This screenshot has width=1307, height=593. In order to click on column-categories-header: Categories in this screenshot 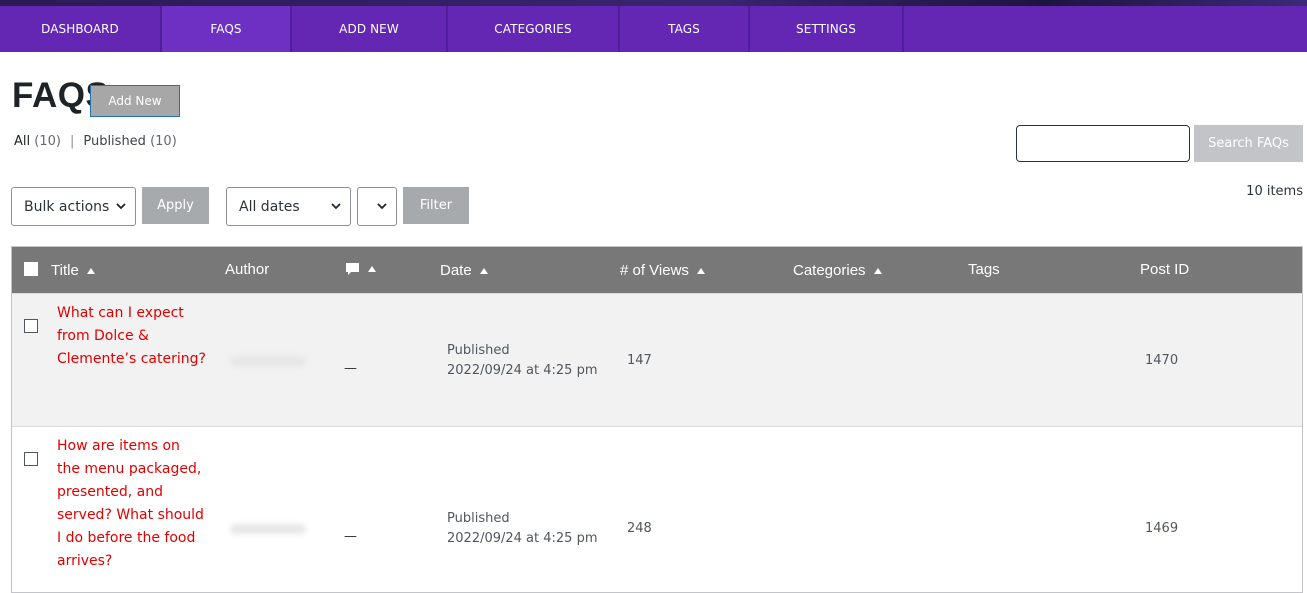, I will do `click(837, 270)`.